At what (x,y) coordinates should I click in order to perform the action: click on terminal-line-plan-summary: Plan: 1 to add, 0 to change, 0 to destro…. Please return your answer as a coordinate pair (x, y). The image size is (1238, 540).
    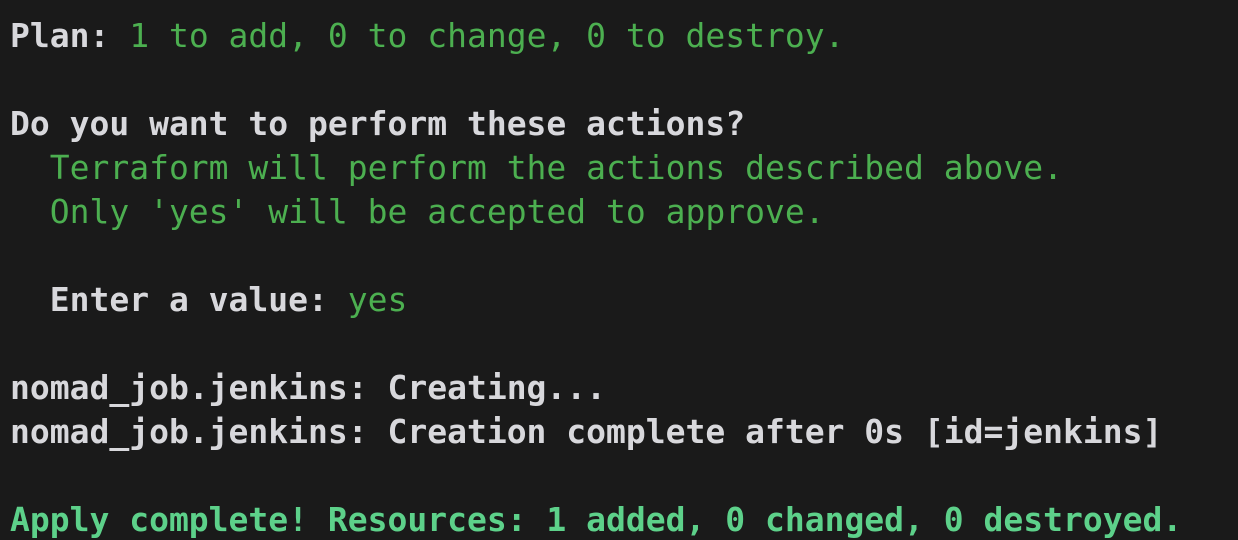
    Looking at the image, I should click on (624, 36).